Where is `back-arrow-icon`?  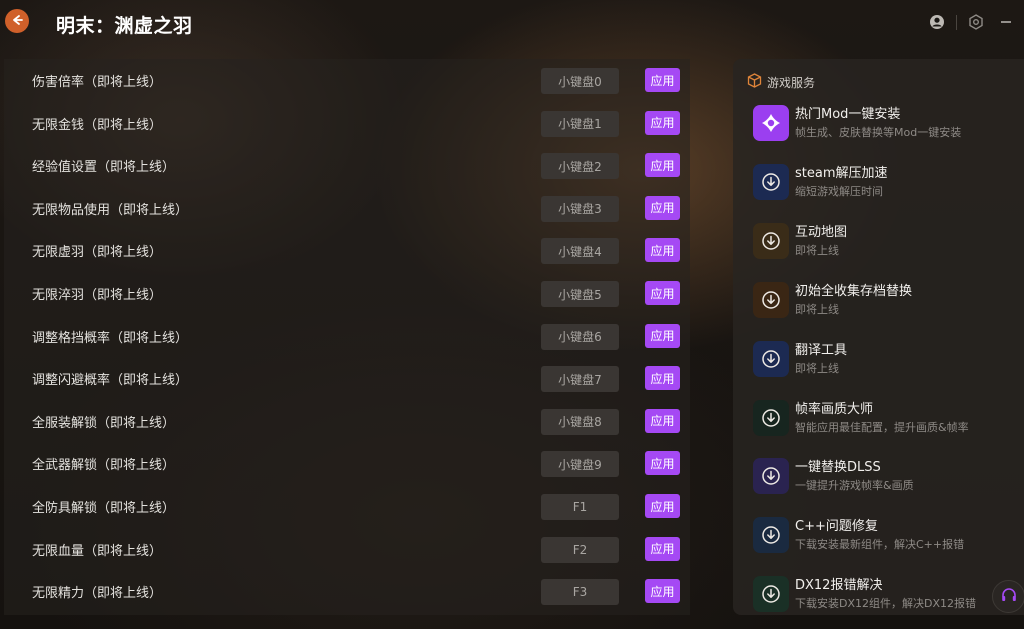
back-arrow-icon is located at coordinates (17, 21).